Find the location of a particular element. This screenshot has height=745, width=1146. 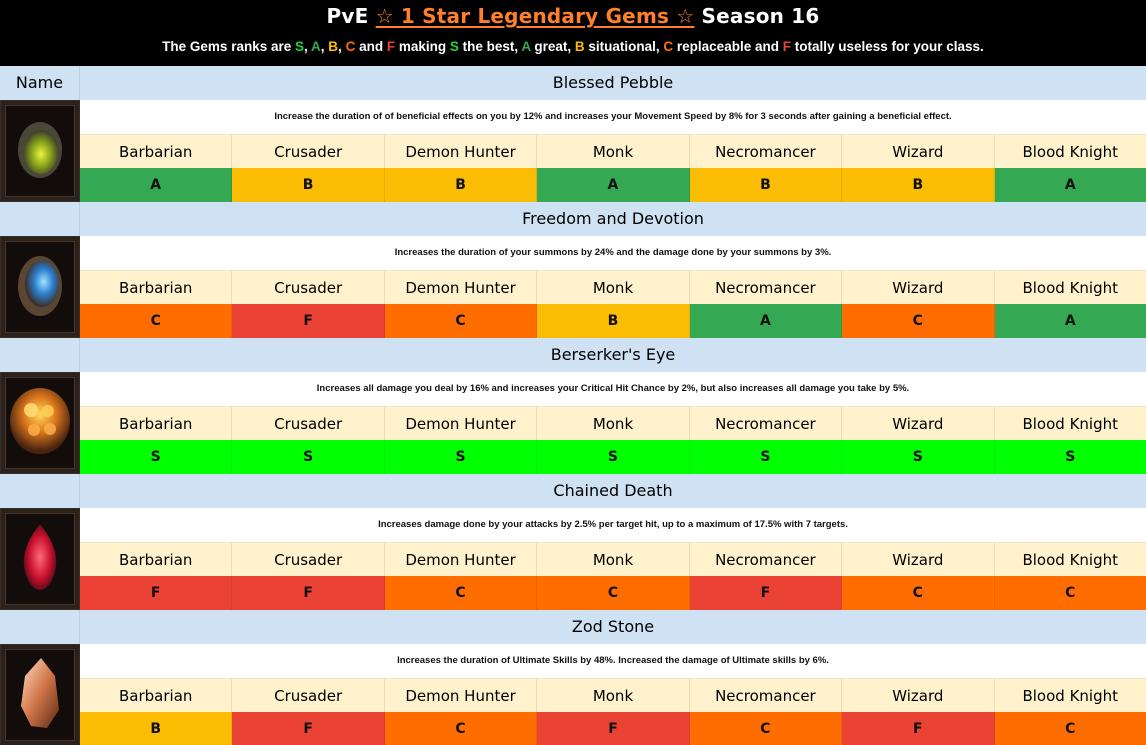

gem-name: Berserker's Eye is located at coordinates (613, 355).